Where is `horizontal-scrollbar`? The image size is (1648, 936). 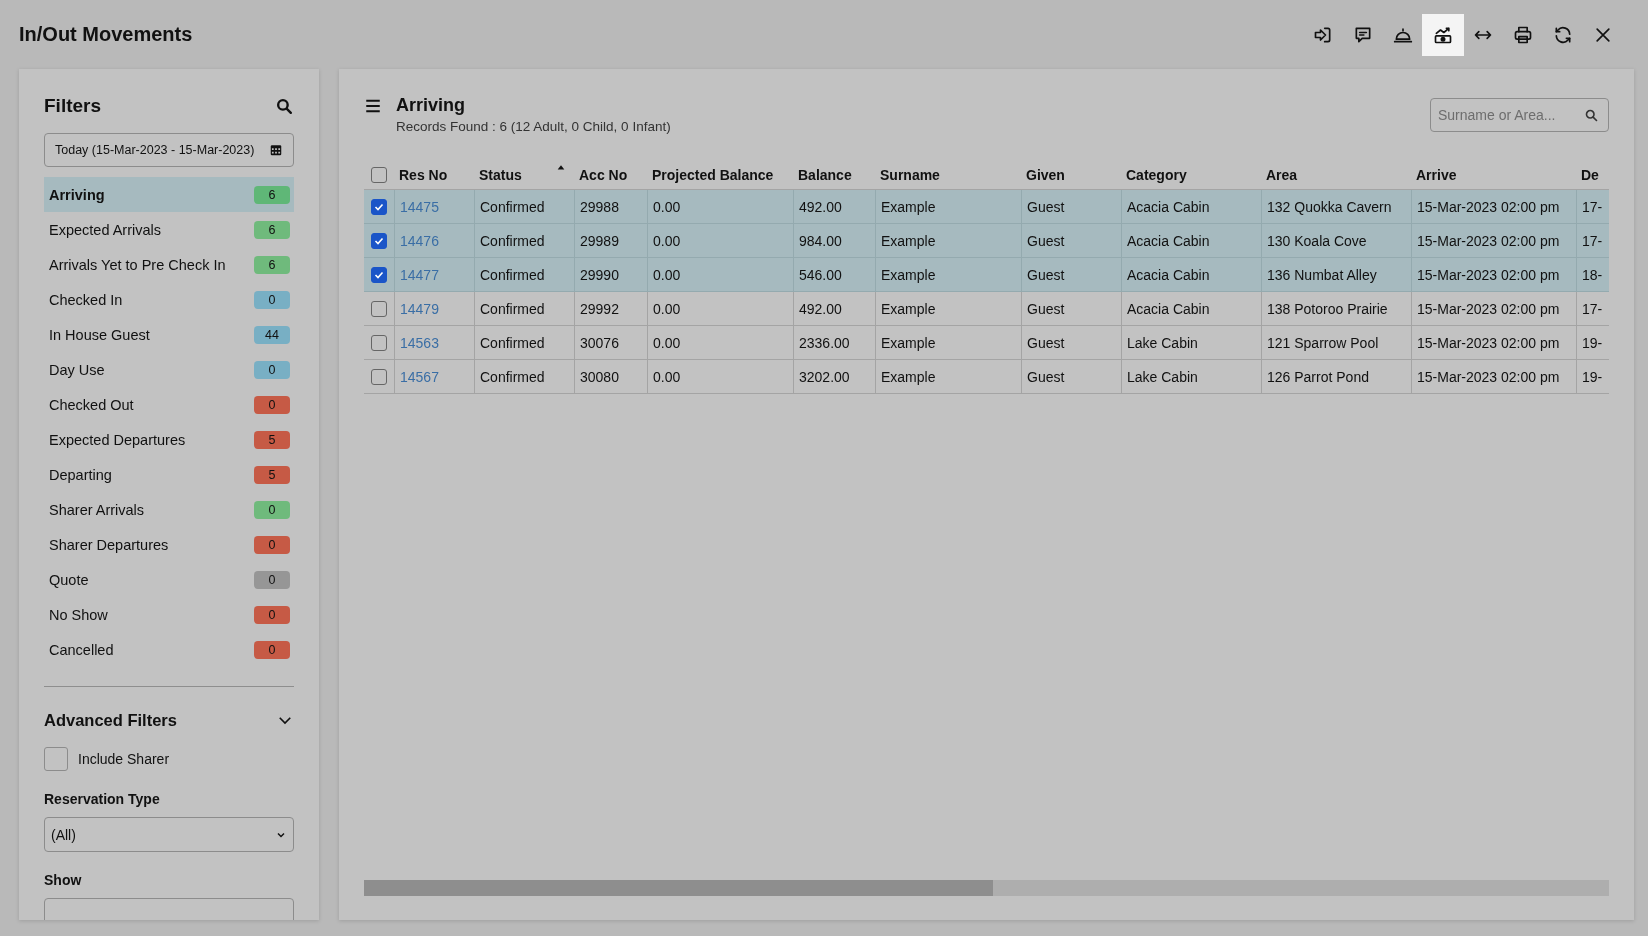 horizontal-scrollbar is located at coordinates (986, 888).